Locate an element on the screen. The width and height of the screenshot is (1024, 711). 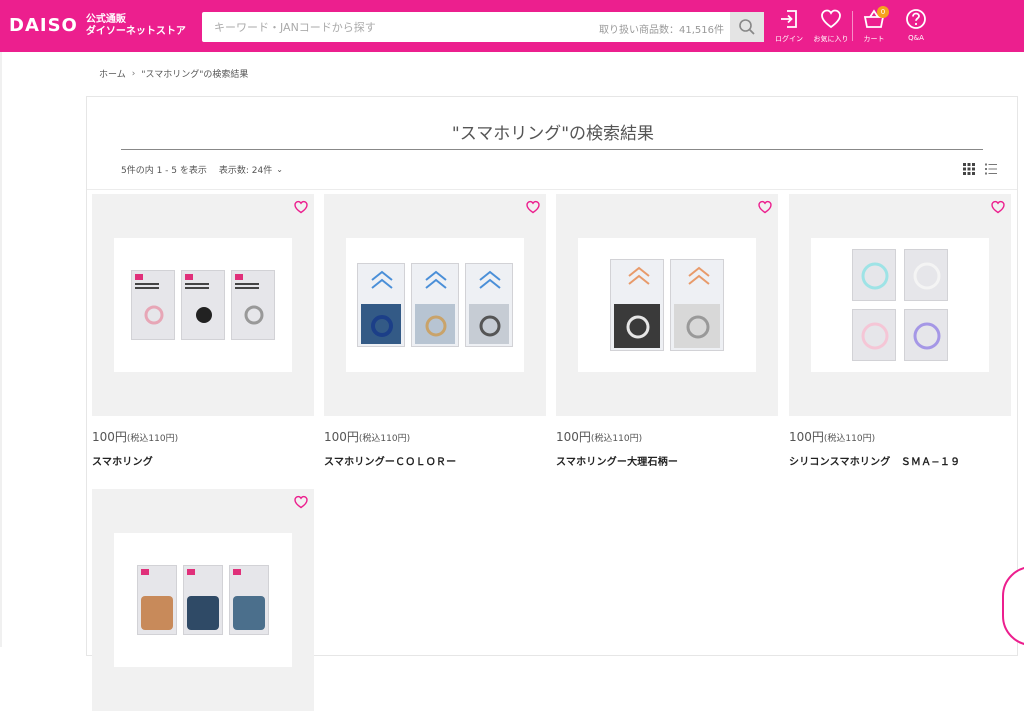
logo-text: DAISO is located at coordinates (43, 25).